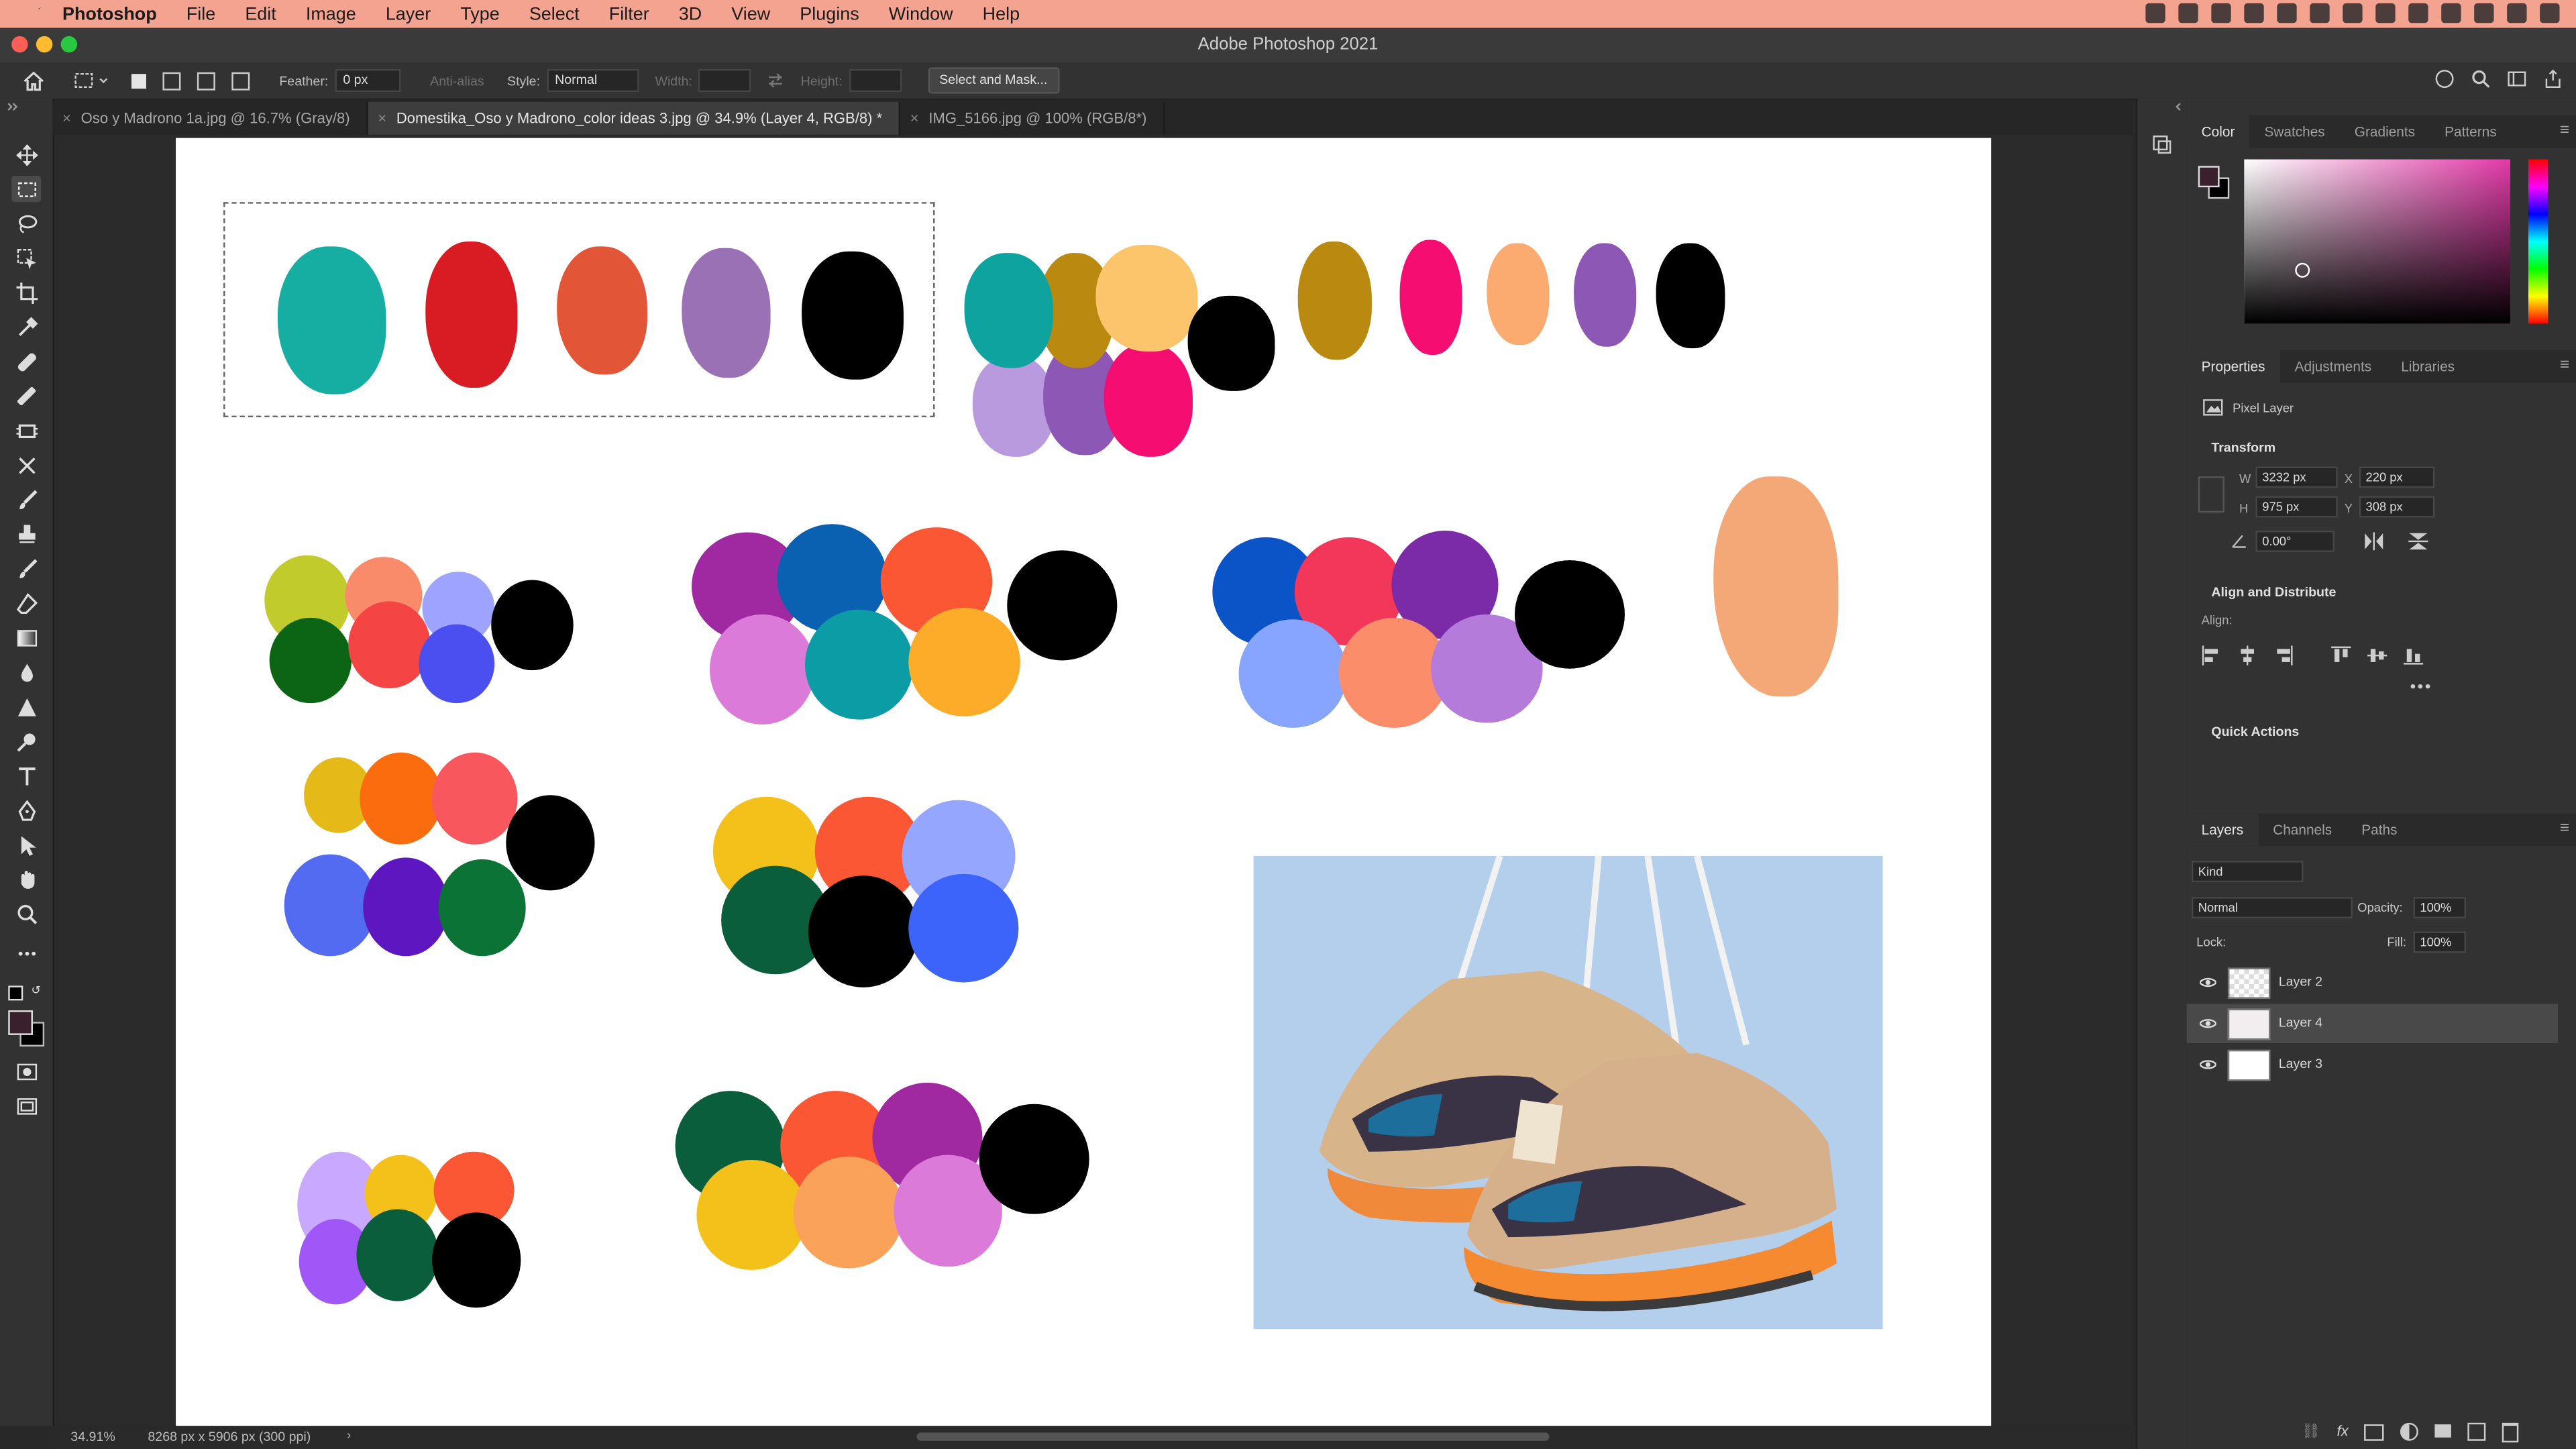 Image resolution: width=2576 pixels, height=1449 pixels. What do you see at coordinates (26, 953) in the screenshot?
I see `more-tools` at bounding box center [26, 953].